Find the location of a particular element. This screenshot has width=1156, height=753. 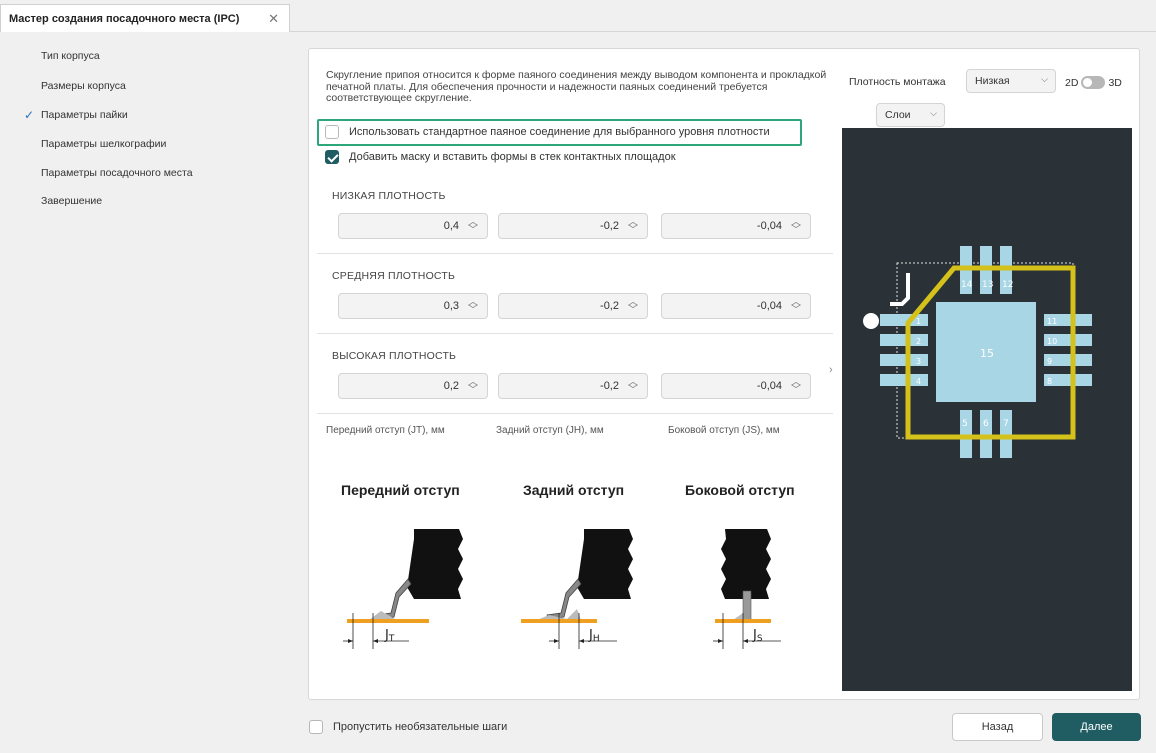

step-package-dimensions: Размеры корпуса is located at coordinates (83, 86).